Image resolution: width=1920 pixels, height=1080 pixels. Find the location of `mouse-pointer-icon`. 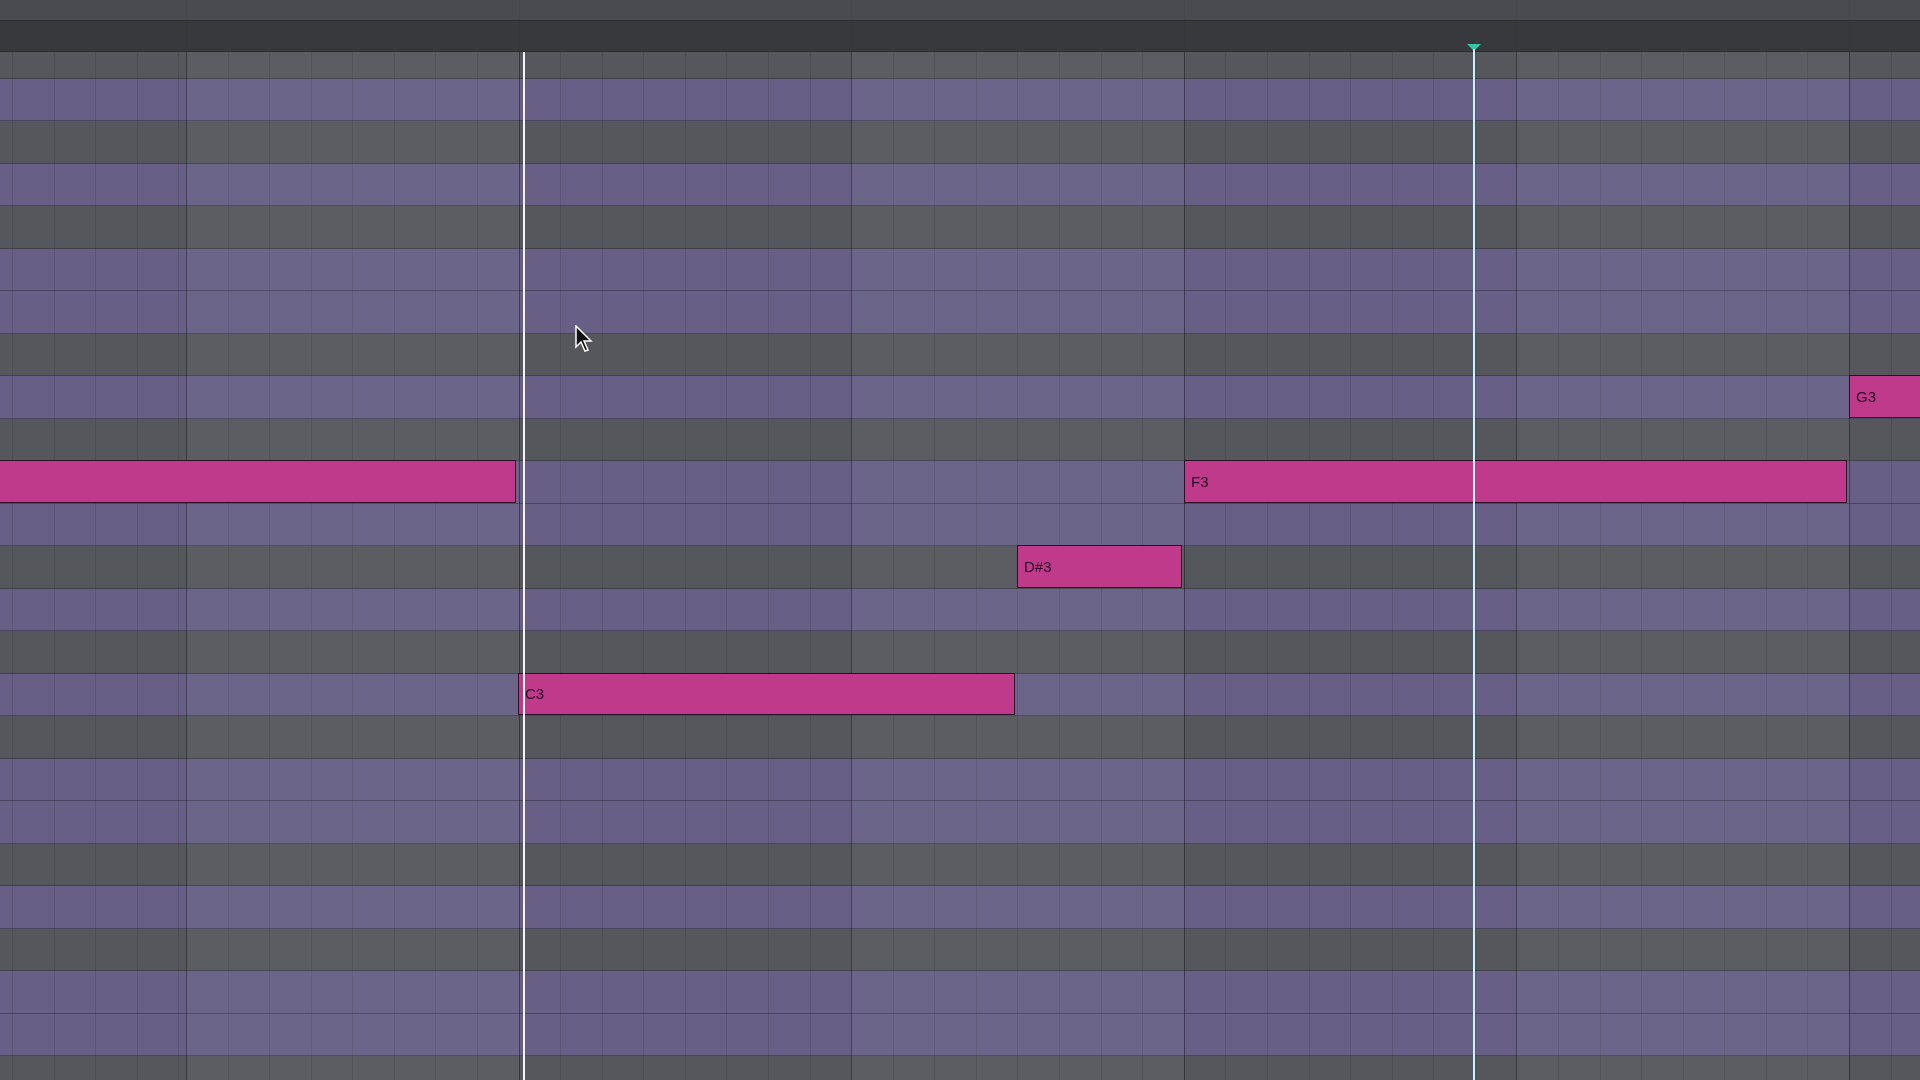

mouse-pointer-icon is located at coordinates (585, 339).